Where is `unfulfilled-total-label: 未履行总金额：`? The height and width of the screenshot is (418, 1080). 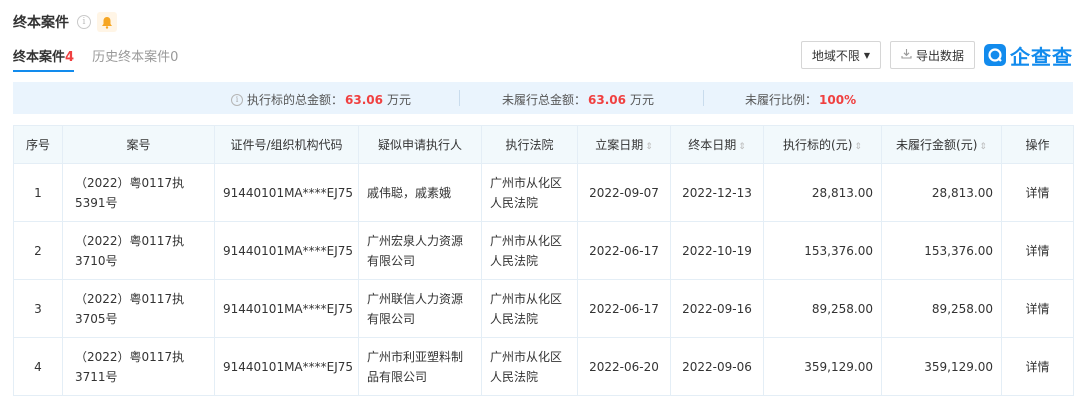 unfulfilled-total-label: 未履行总金额： is located at coordinates (544, 100).